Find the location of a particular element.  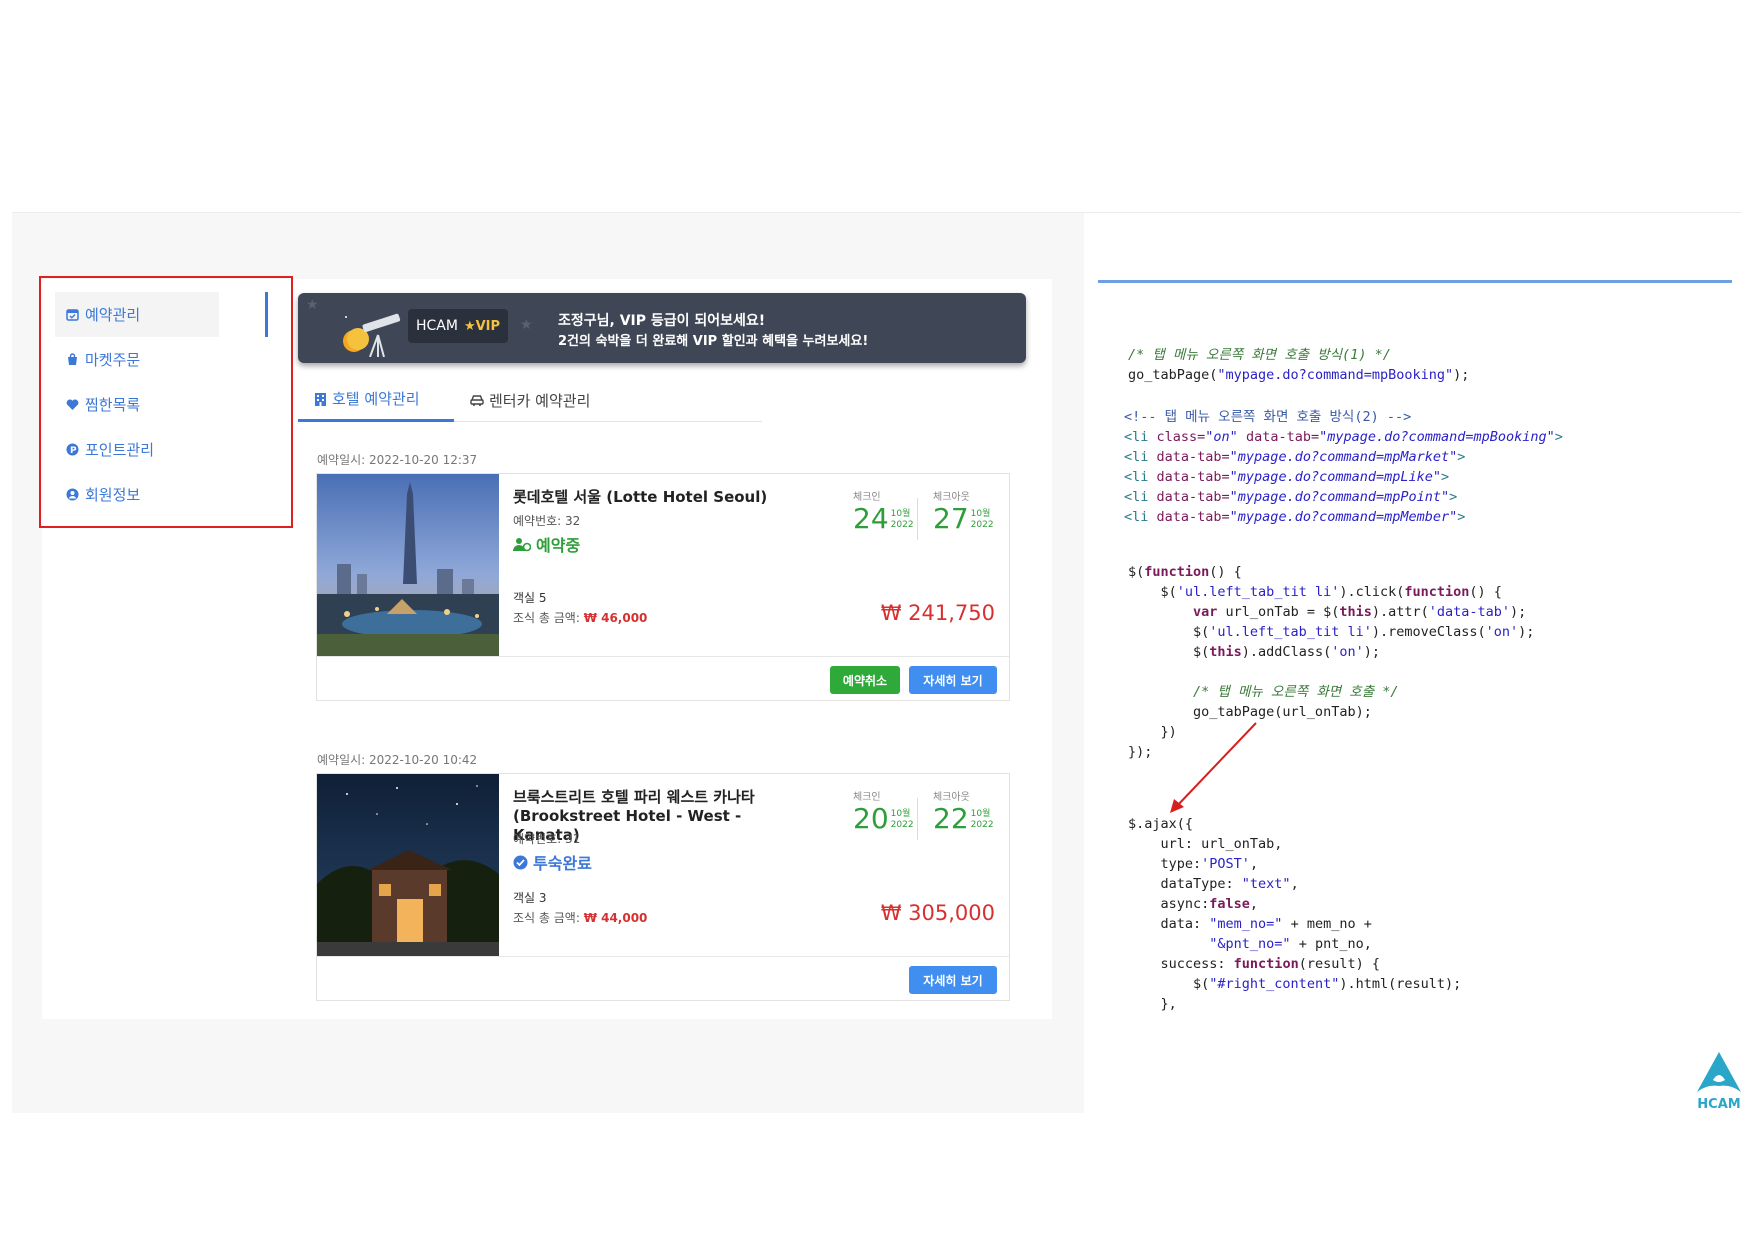

sidebar-highlight-box: 예약관리 마켓주문 찜한목록 P 포인트관리 회원정보 is located at coordinates (166, 402).